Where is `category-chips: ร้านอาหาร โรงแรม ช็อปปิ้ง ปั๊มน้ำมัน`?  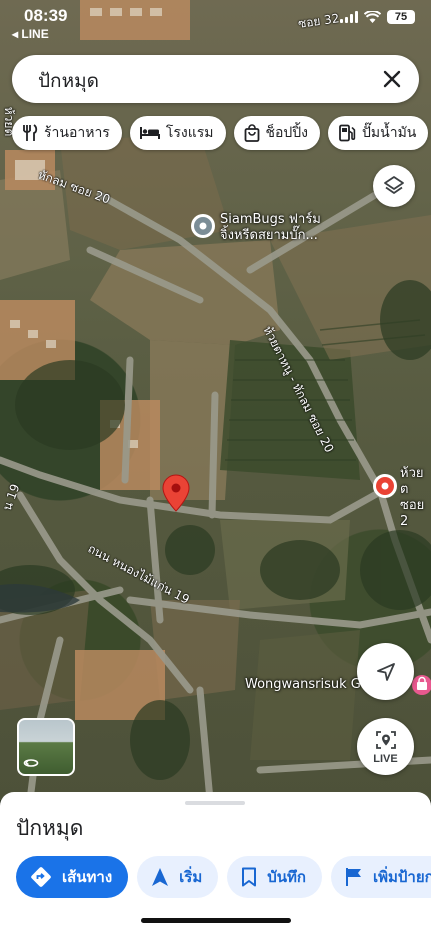 category-chips: ร้านอาหาร โรงแรม ช็อปปิ้ง ปั๊มน้ำมัน is located at coordinates (220, 133).